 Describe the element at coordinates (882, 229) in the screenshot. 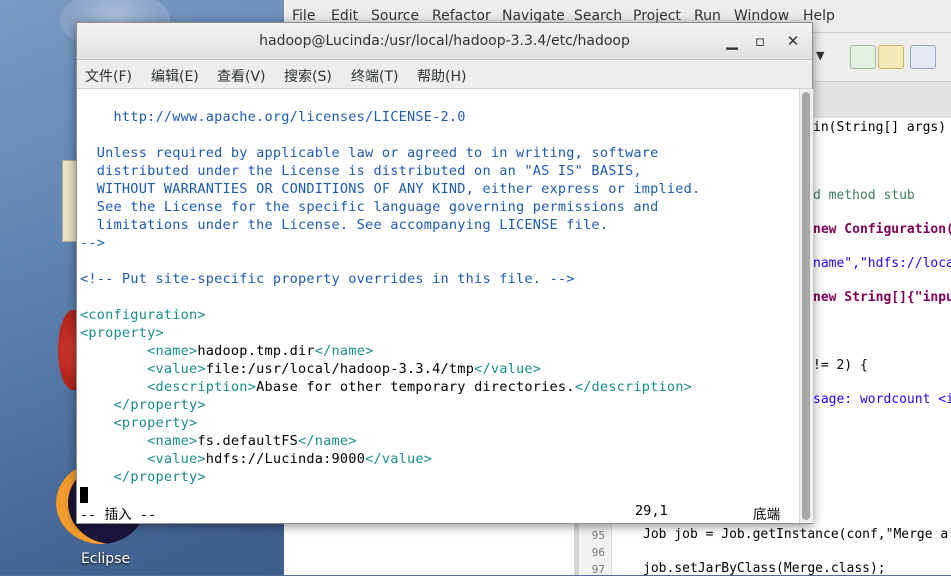

I see `code-line: new Configuration(` at that location.